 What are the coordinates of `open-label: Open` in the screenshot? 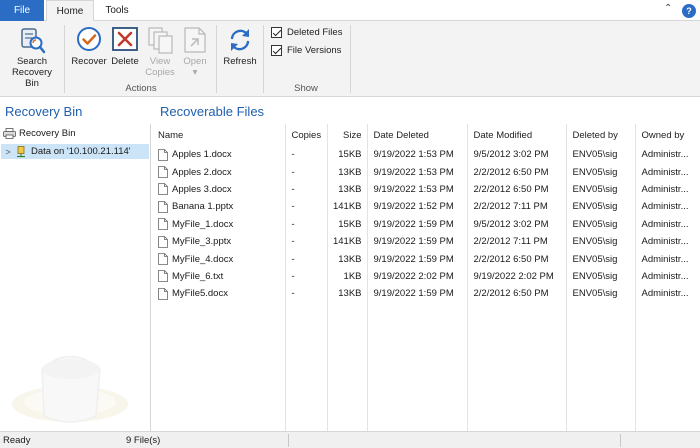 It's located at (195, 61).